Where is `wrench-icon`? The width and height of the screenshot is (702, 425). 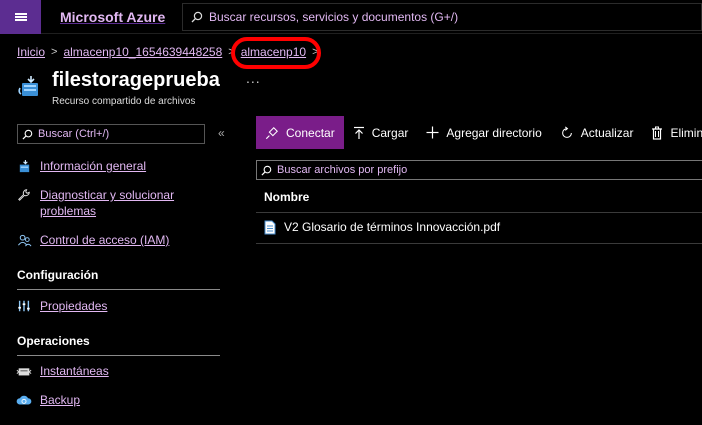
wrench-icon is located at coordinates (24, 195).